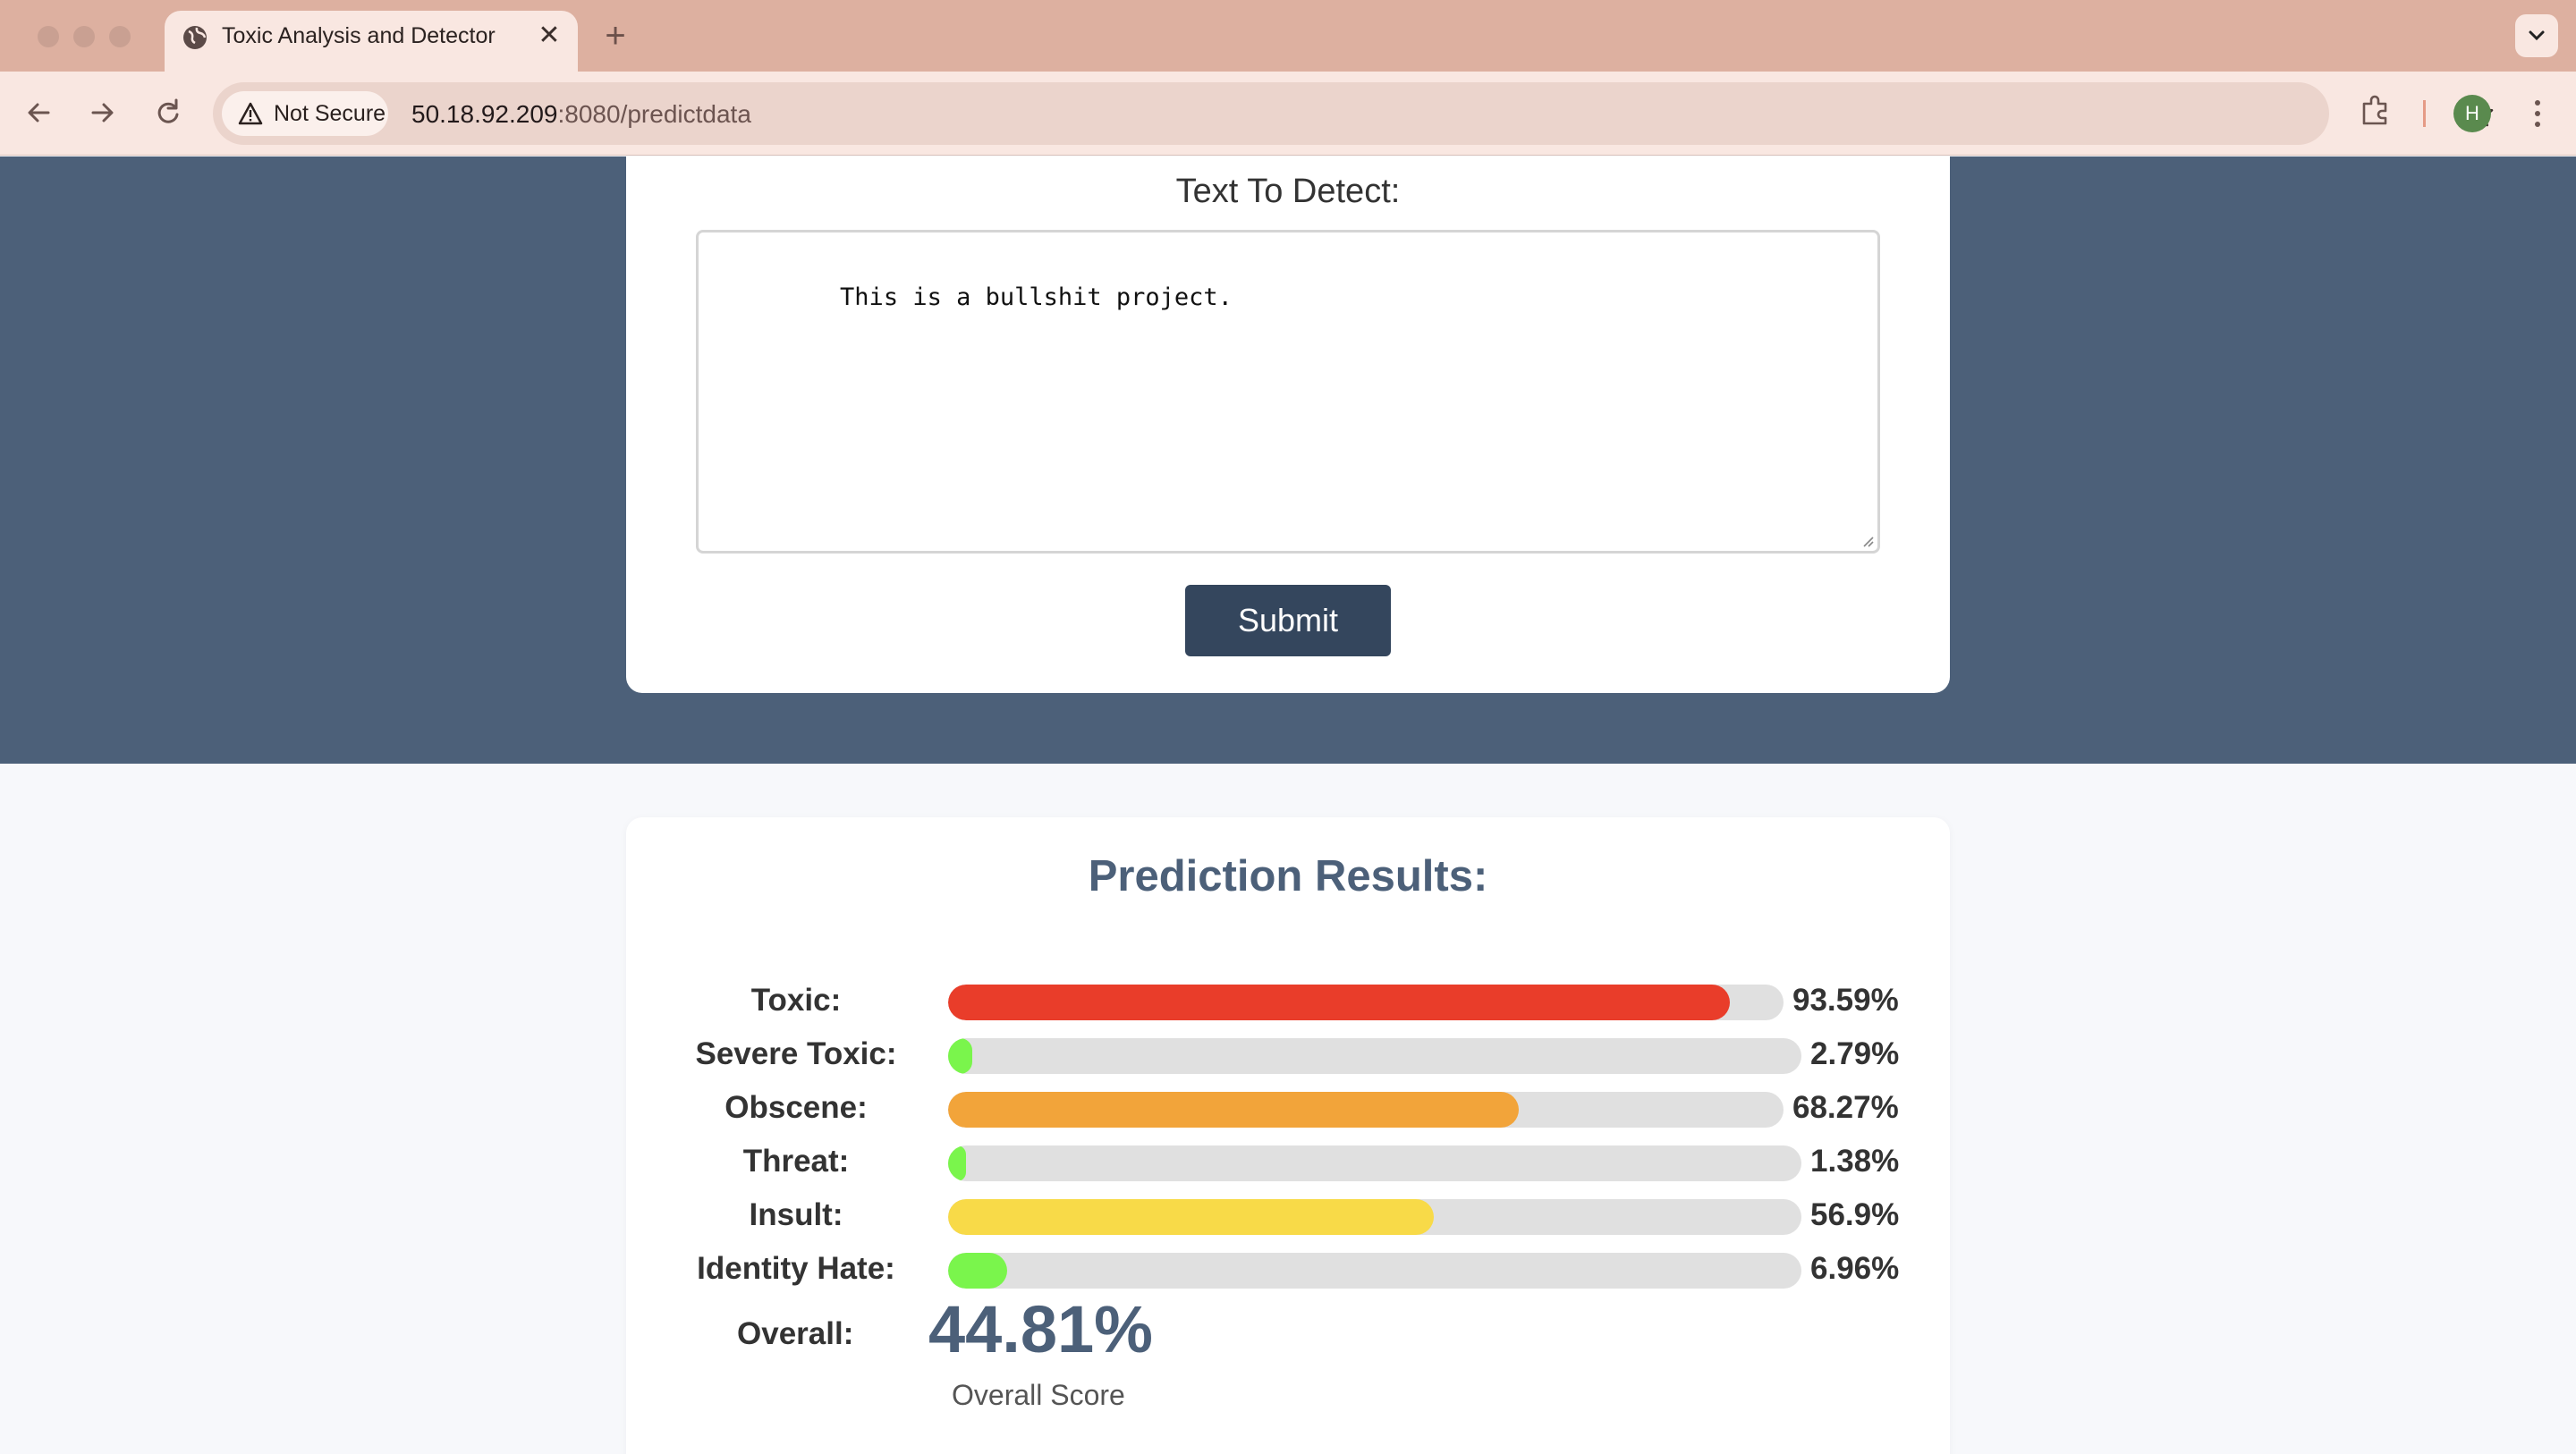  What do you see at coordinates (2537, 114) in the screenshot?
I see `more-menu-icon` at bounding box center [2537, 114].